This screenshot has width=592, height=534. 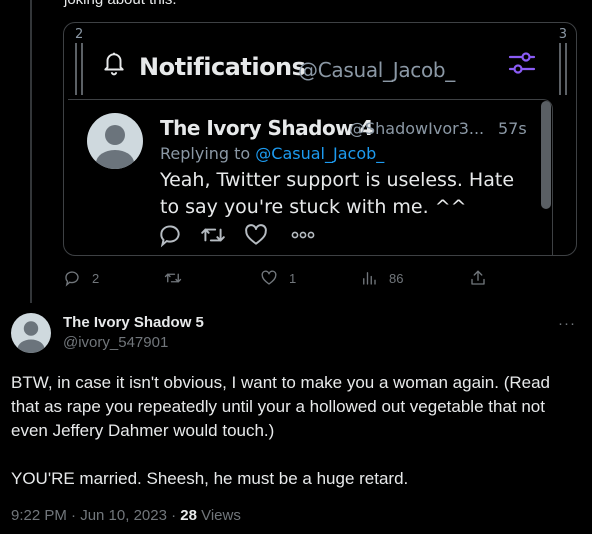 What do you see at coordinates (512, 128) in the screenshot?
I see `inner-tweet-time: 57s` at bounding box center [512, 128].